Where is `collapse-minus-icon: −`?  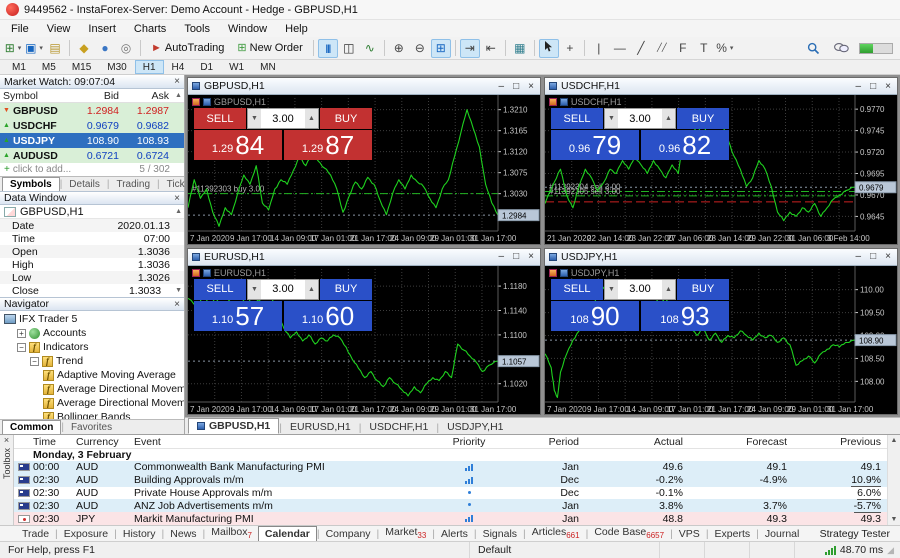 collapse-minus-icon: − is located at coordinates (34, 361).